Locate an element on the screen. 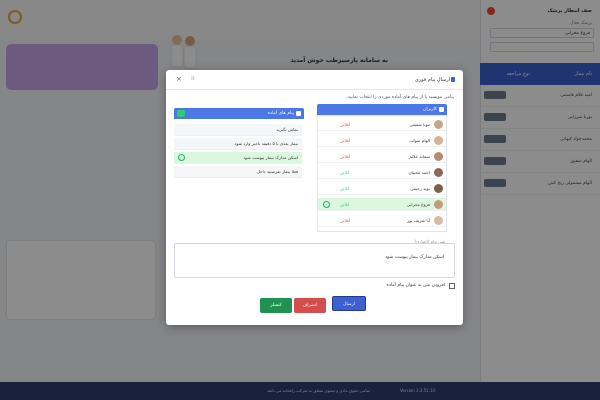 Image resolution: width=600 pixels, height=400 pixels. messages-panel-header: پیام های آماده is located at coordinates (239, 113).